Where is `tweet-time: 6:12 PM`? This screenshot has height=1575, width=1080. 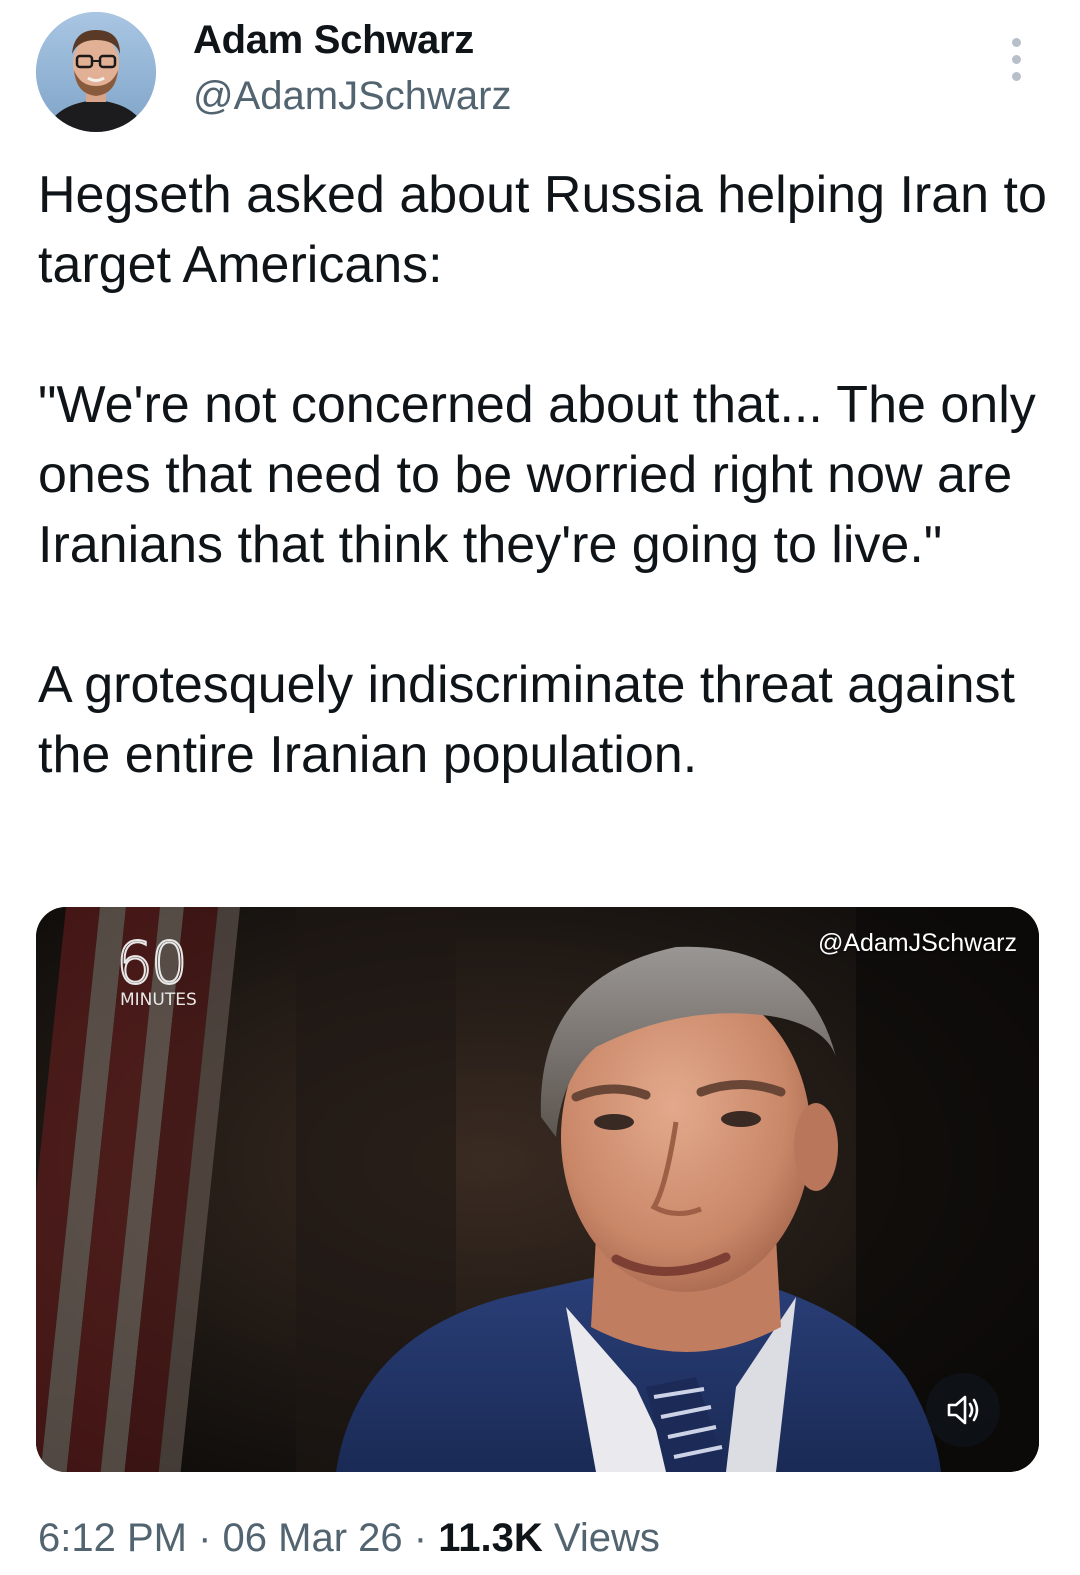
tweet-time: 6:12 PM is located at coordinates (112, 1538).